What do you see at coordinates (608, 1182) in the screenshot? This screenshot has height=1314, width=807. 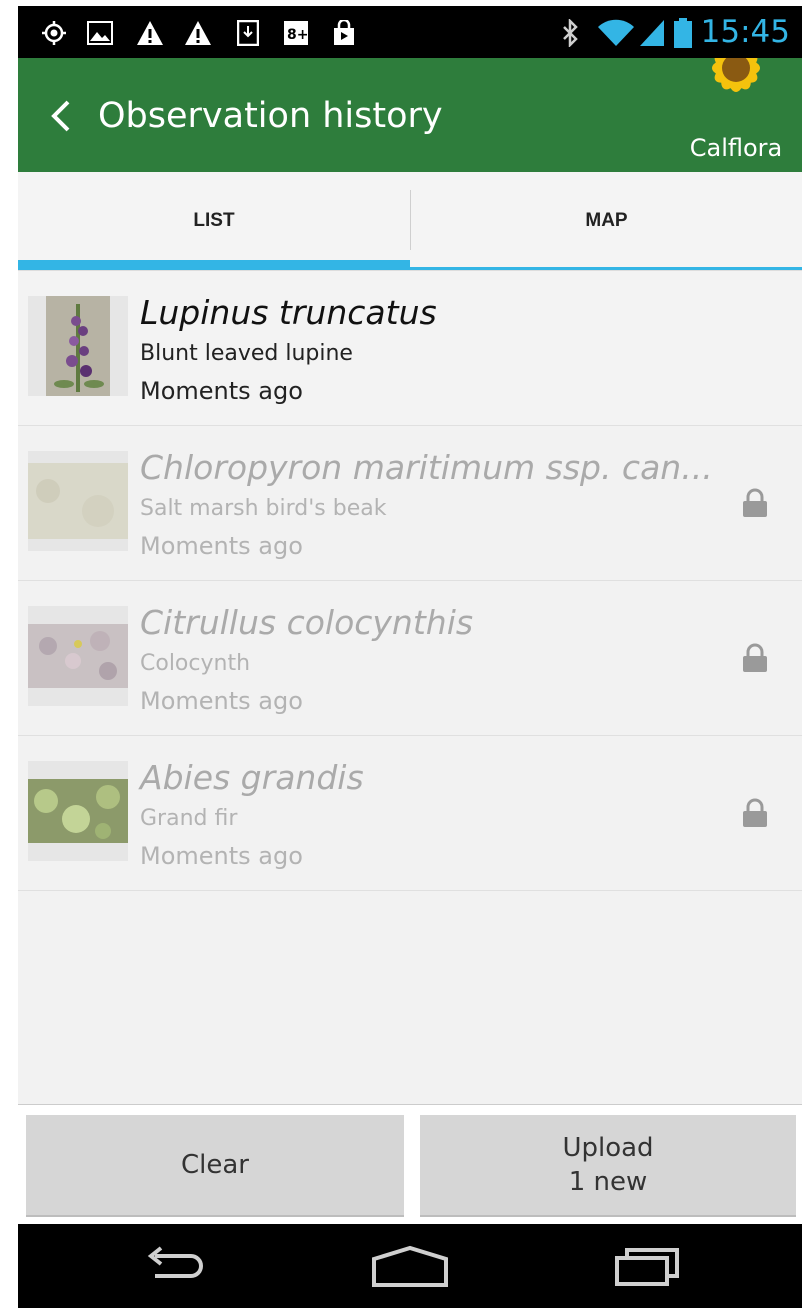 I see `upload-count: 1 new` at bounding box center [608, 1182].